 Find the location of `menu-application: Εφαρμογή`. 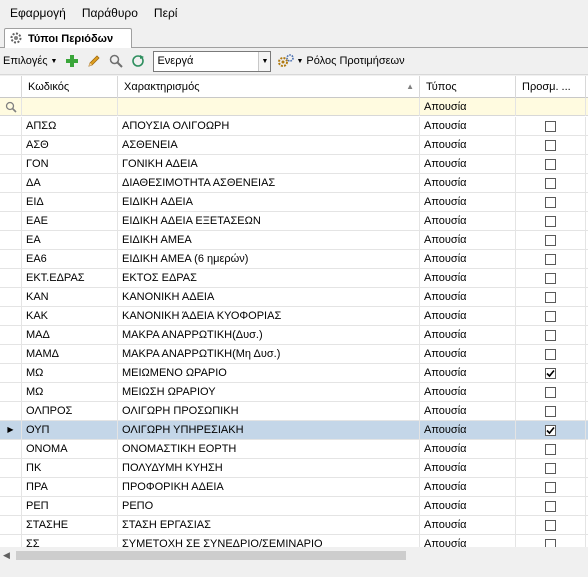

menu-application: Εφαρμογή is located at coordinates (38, 13).